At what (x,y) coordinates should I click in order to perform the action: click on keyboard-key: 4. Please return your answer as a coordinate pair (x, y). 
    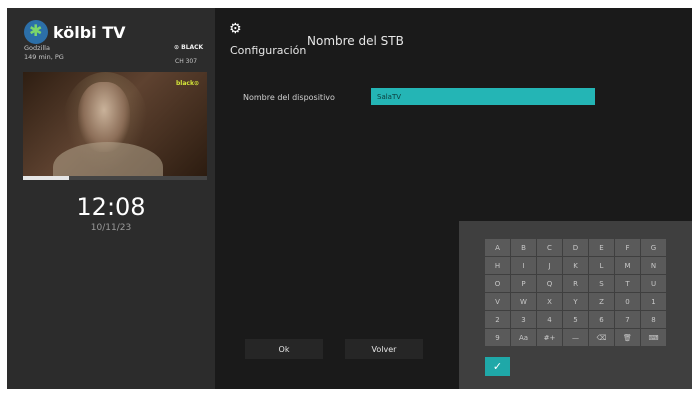
    Looking at the image, I should click on (549, 319).